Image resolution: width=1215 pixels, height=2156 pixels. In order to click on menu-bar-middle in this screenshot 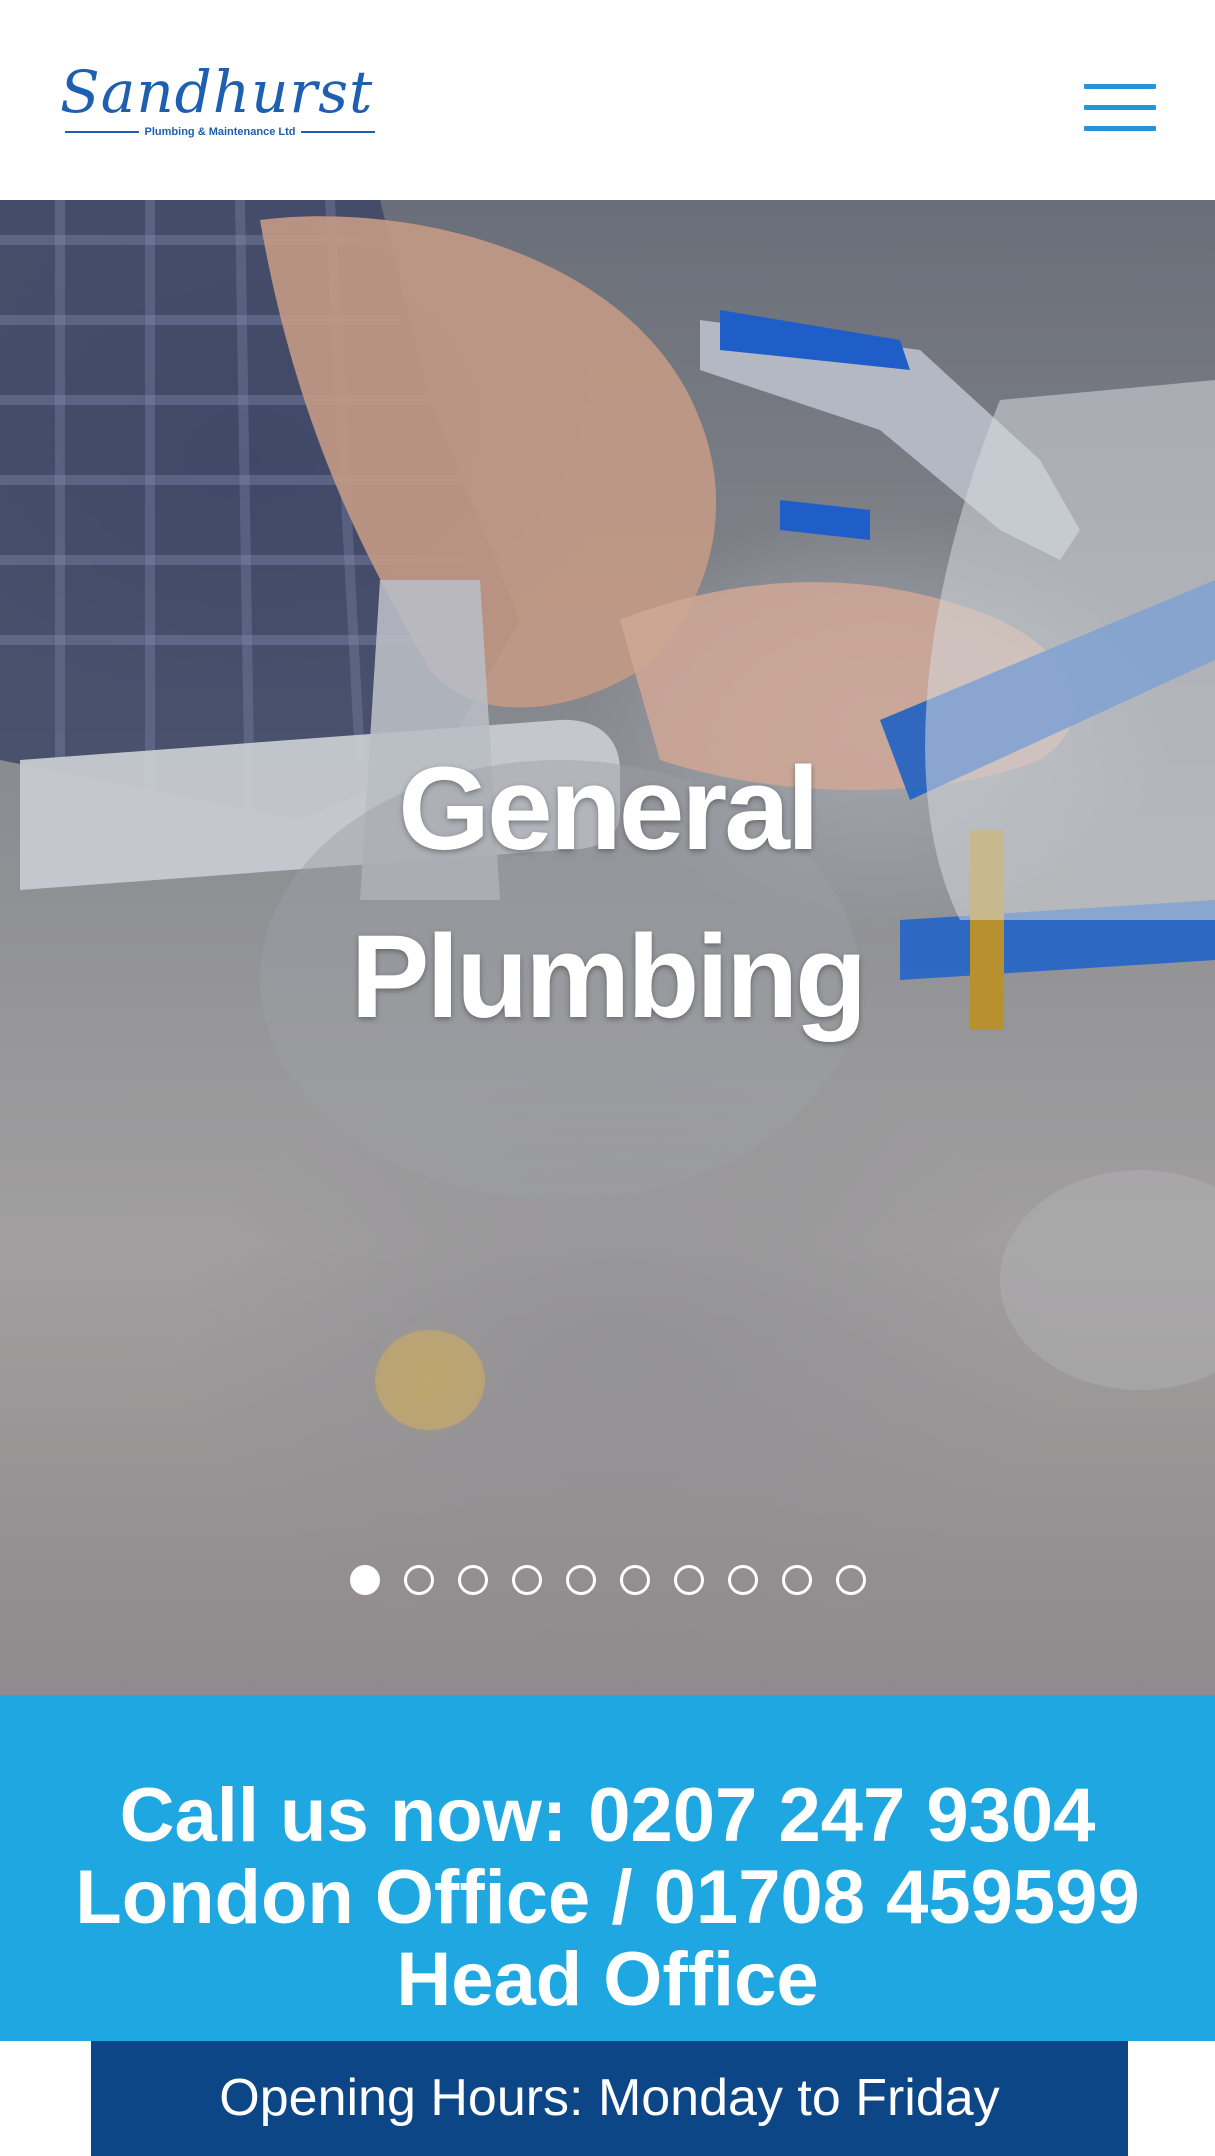, I will do `click(1120, 107)`.